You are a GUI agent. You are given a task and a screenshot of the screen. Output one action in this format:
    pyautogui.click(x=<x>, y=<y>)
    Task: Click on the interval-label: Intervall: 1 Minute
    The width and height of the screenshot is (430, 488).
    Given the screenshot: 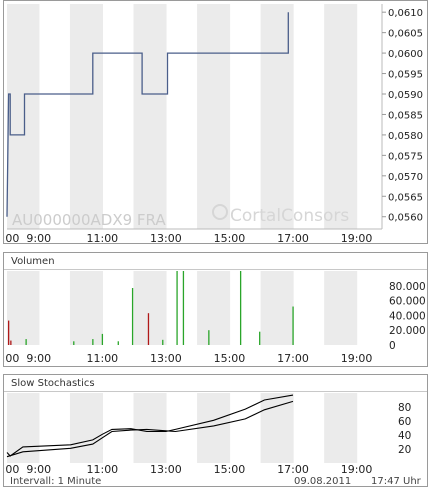 What is the action you would take?
    pyautogui.click(x=56, y=481)
    